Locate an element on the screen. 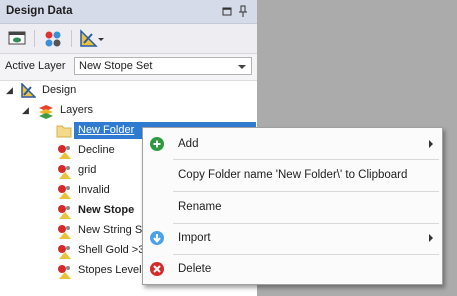  layers-icon is located at coordinates (46, 112).